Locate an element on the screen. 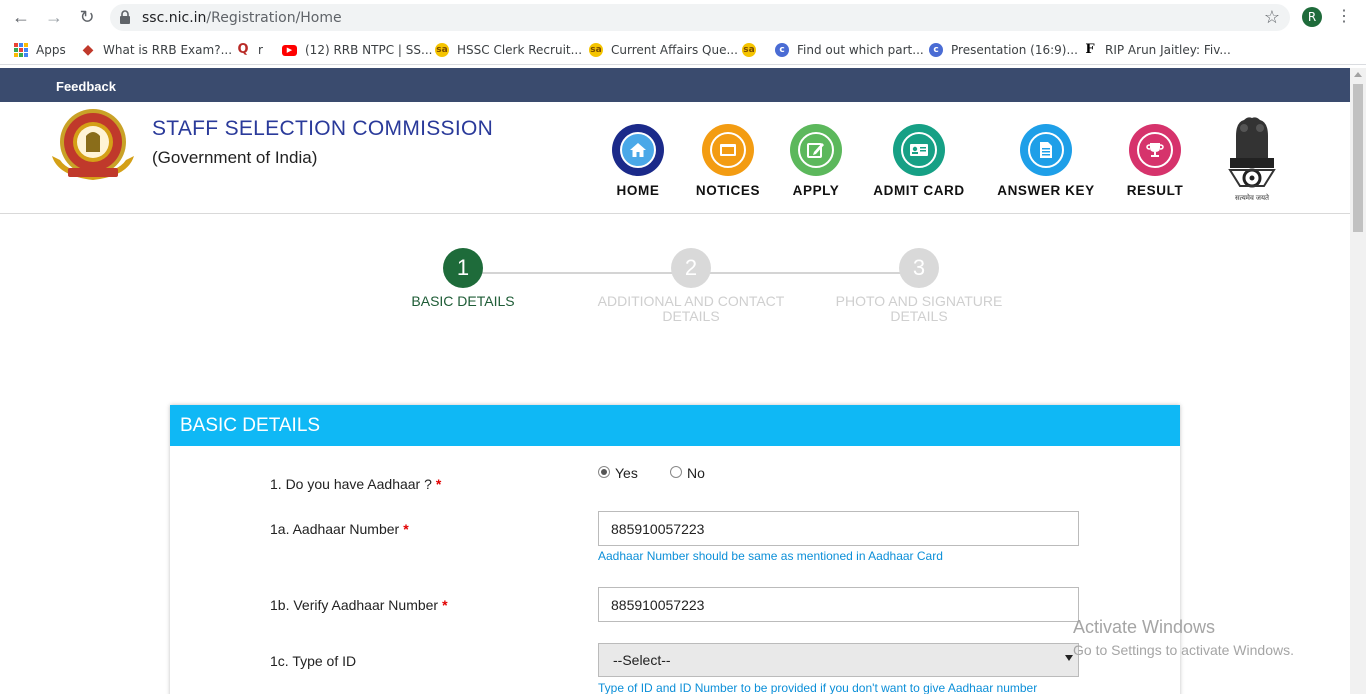 Image resolution: width=1366 pixels, height=694 pixels. step-3-label: PHOTO AND SIGNATURE DETAILS is located at coordinates (919, 308).